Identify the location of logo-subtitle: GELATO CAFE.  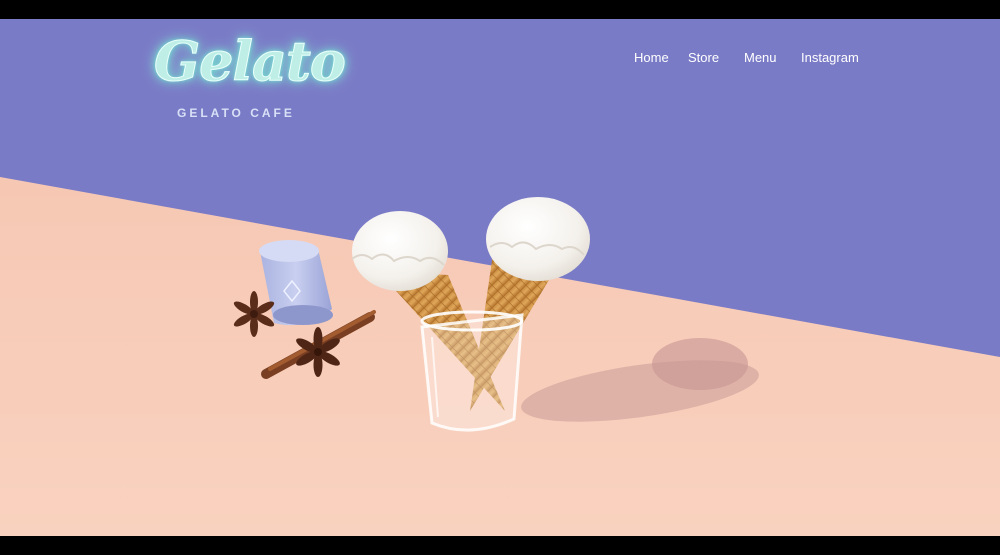
(236, 113).